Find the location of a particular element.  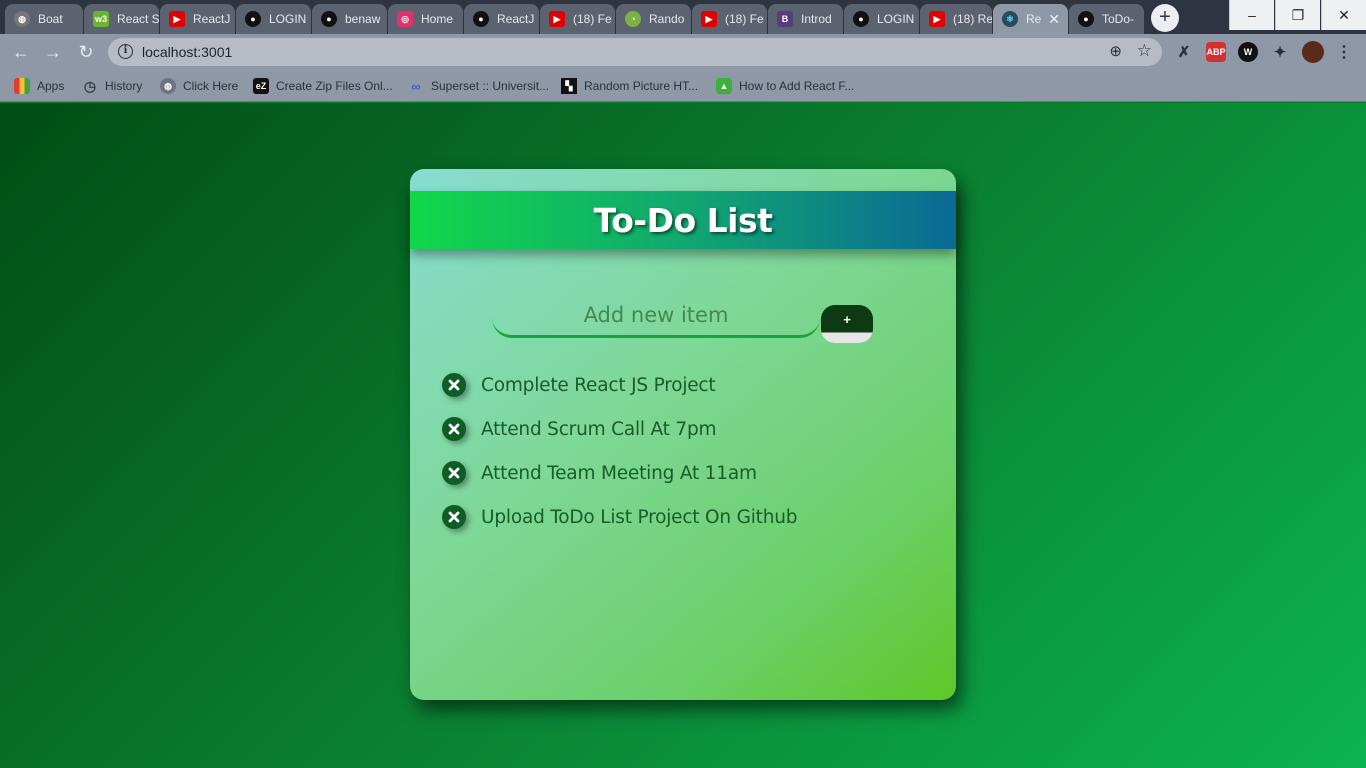

extensions-puzzle-icon: ✦ is located at coordinates (1280, 52).